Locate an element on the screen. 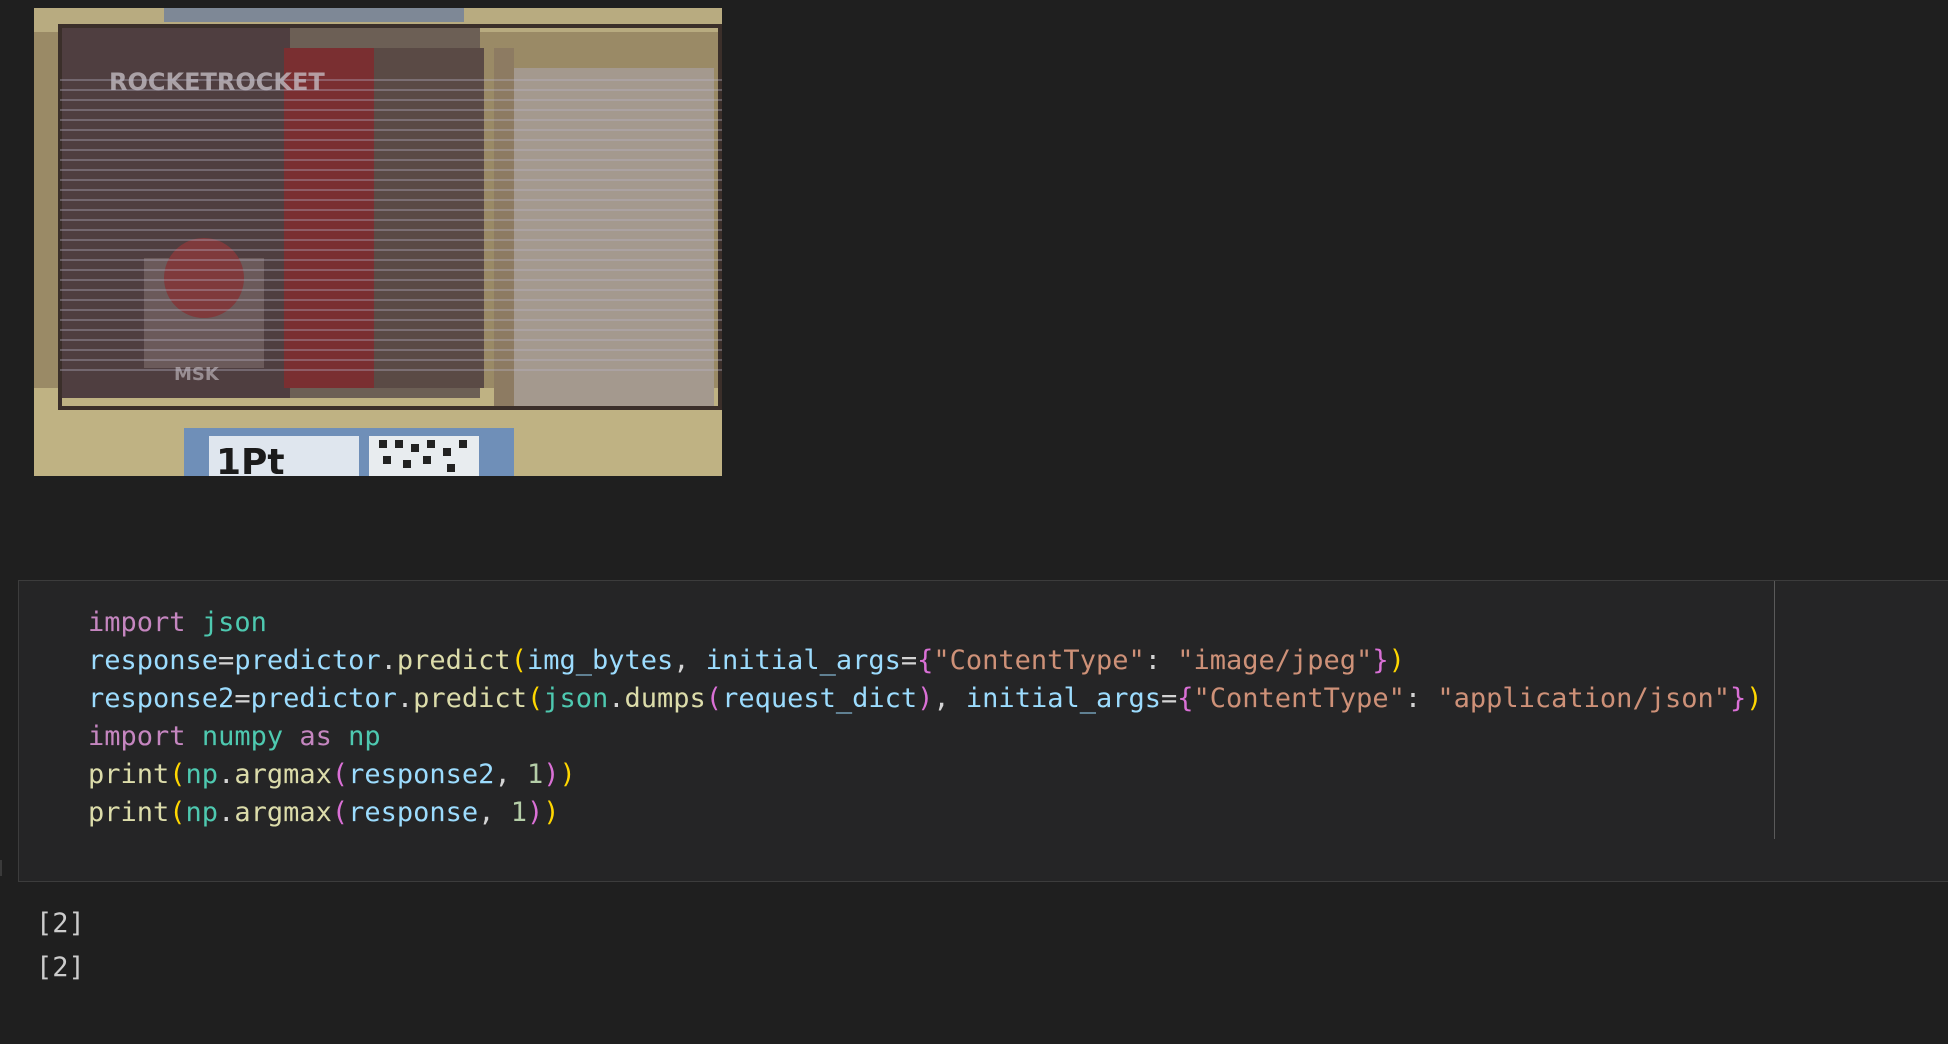 This screenshot has height=1044, width=1948. code-line: print(np.argmax(response2, 1)) is located at coordinates (925, 775).